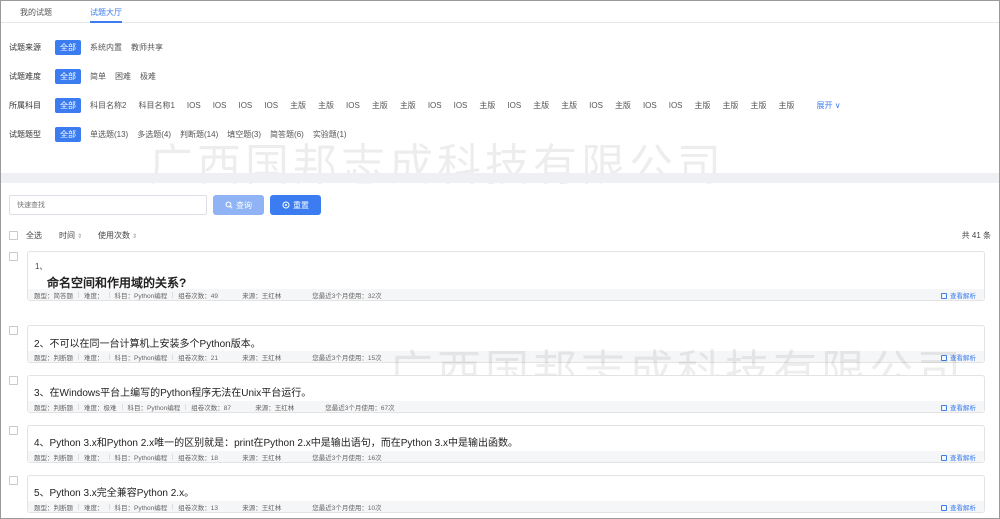  Describe the element at coordinates (173, 393) in the screenshot. I see `question-title: 3、在Windows平台上编写的Python程序无法在Unix平台运行。` at that location.